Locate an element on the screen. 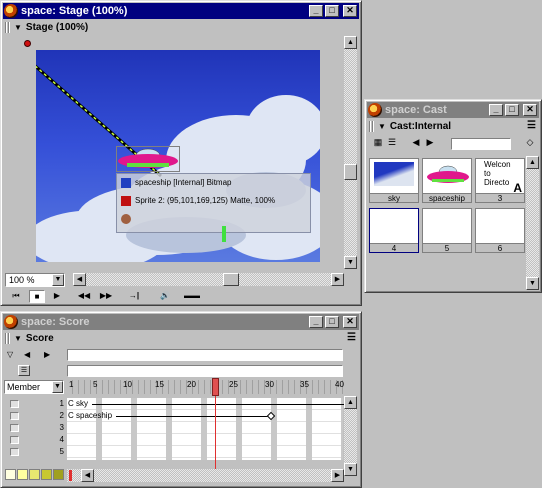 The width and height of the screenshot is (542, 488). stage-horizontal-scrollbar: ◀ ▶ is located at coordinates (208, 279).